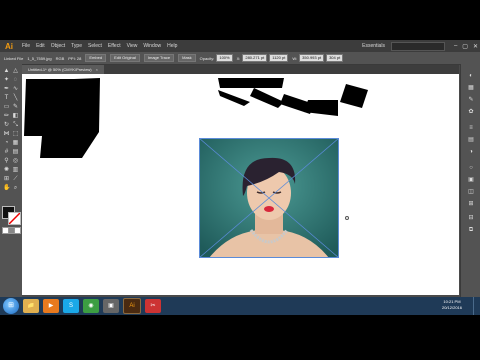  Describe the element at coordinates (6, 125) in the screenshot. I see `rotate-tool-icon: ↻` at that location.